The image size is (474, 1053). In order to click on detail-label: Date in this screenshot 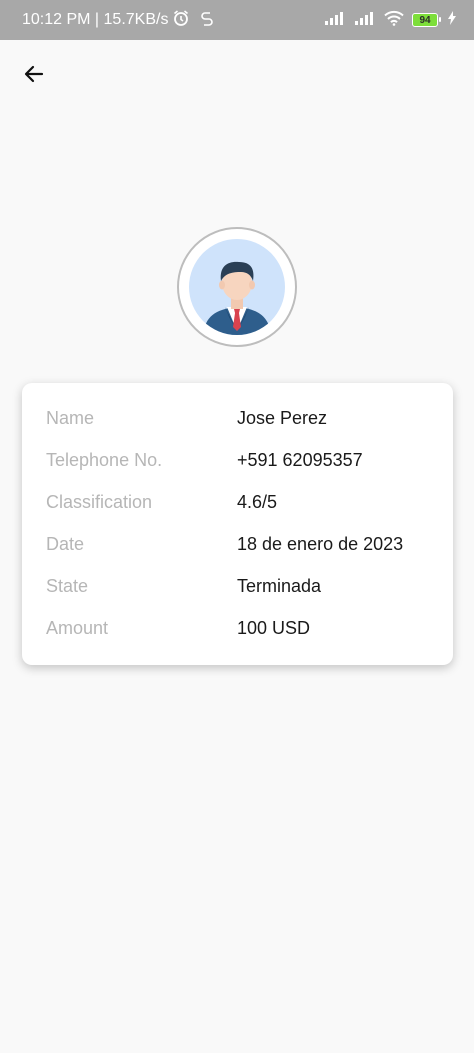, I will do `click(65, 544)`.